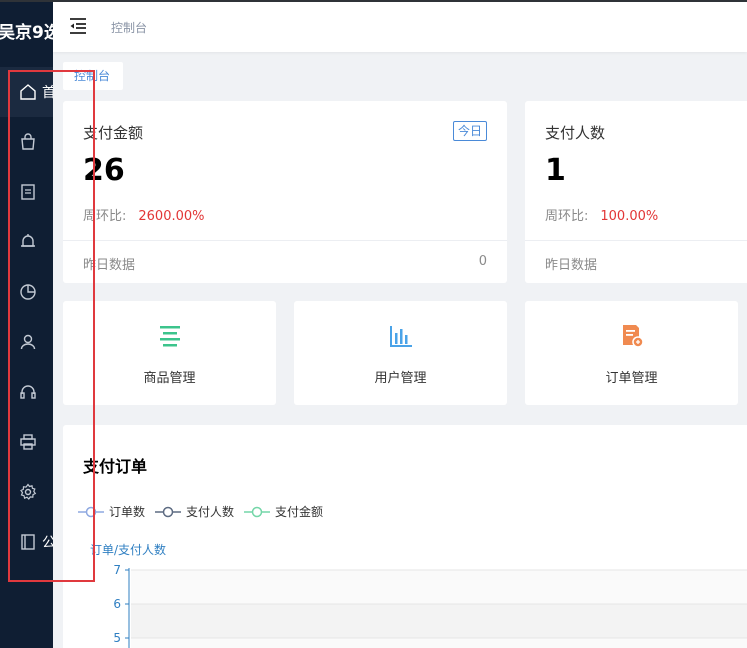 This screenshot has height=648, width=747. What do you see at coordinates (117, 604) in the screenshot?
I see `y-tick-label: 6` at bounding box center [117, 604].